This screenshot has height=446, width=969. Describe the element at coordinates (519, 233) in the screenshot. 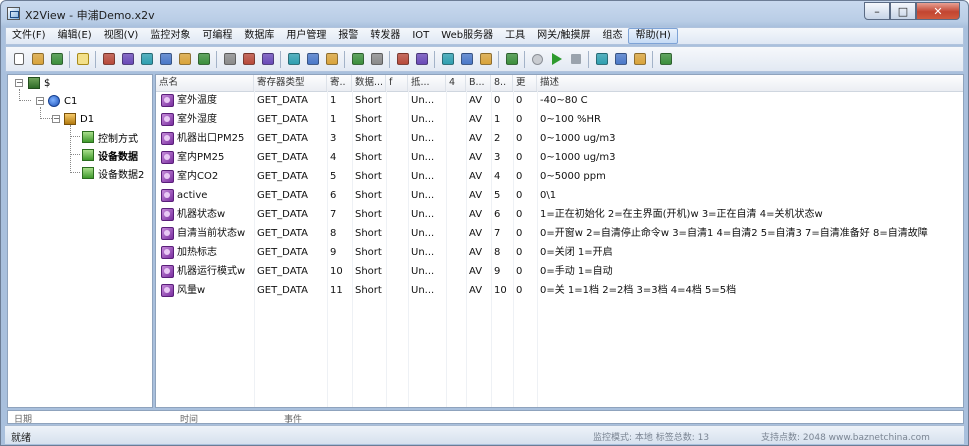

I see `cell-update: 0` at that location.